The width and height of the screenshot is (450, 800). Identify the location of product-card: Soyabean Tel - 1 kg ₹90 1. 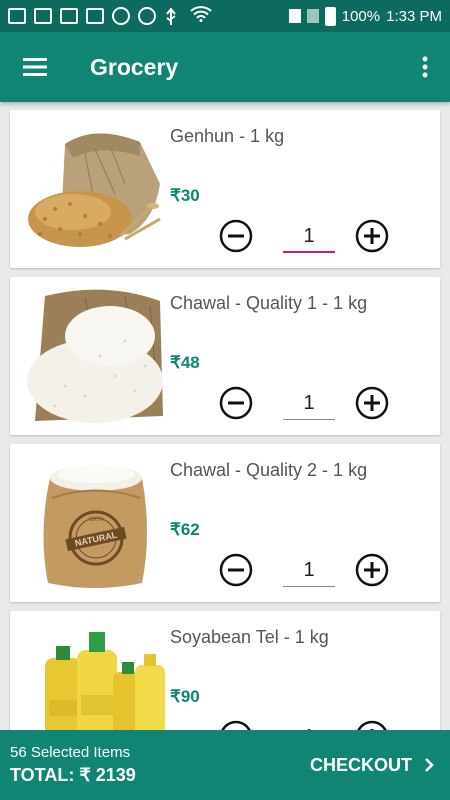
(225, 670).